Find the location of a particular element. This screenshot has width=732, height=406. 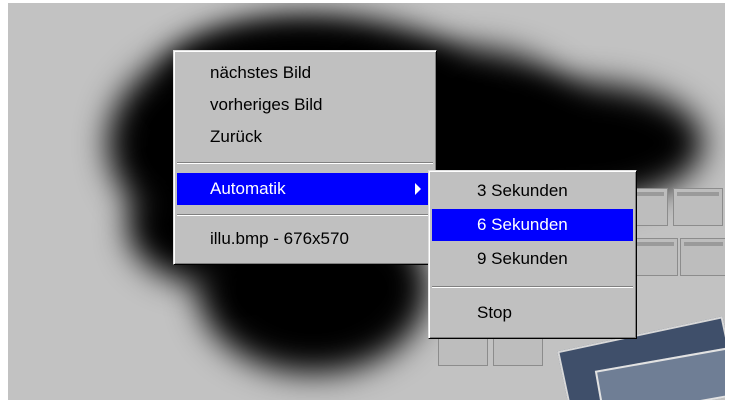

menu-item-automatic: Automatik is located at coordinates (305, 189).